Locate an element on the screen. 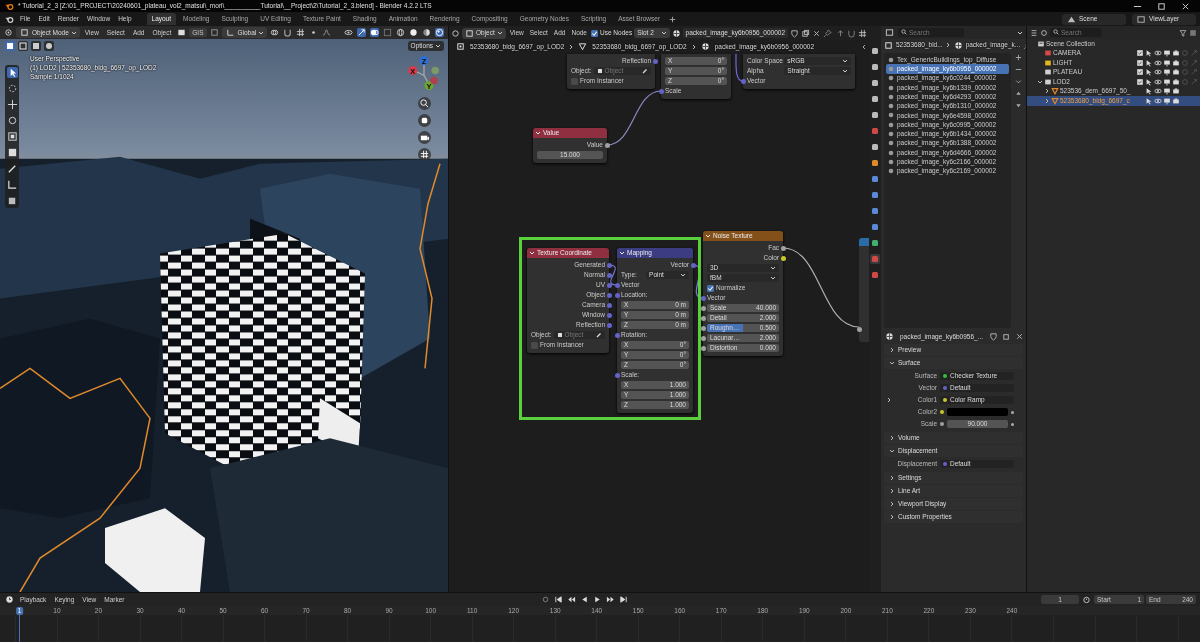  axis-label: X is located at coordinates (413, 71).